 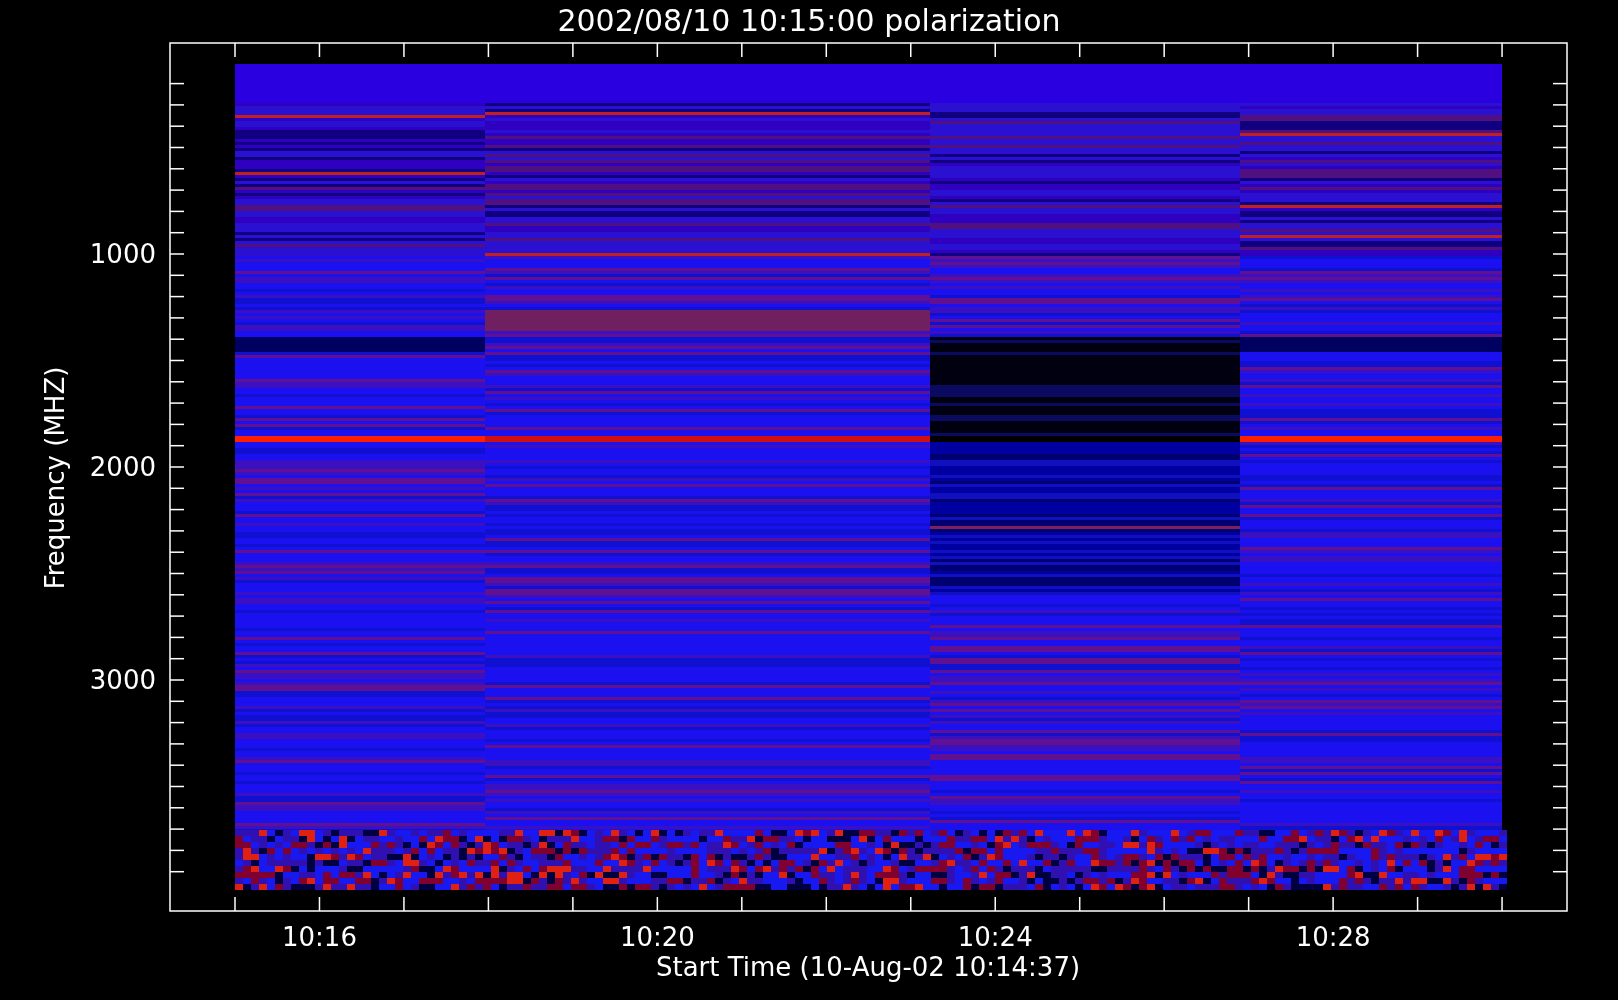 I want to click on y-tick-label: 3000, so click(x=122, y=680).